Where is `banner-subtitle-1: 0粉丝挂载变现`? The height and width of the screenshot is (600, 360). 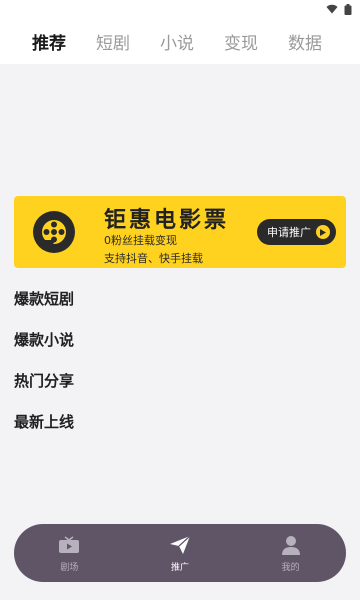
banner-subtitle-1: 0粉丝挂载变现 is located at coordinates (140, 240).